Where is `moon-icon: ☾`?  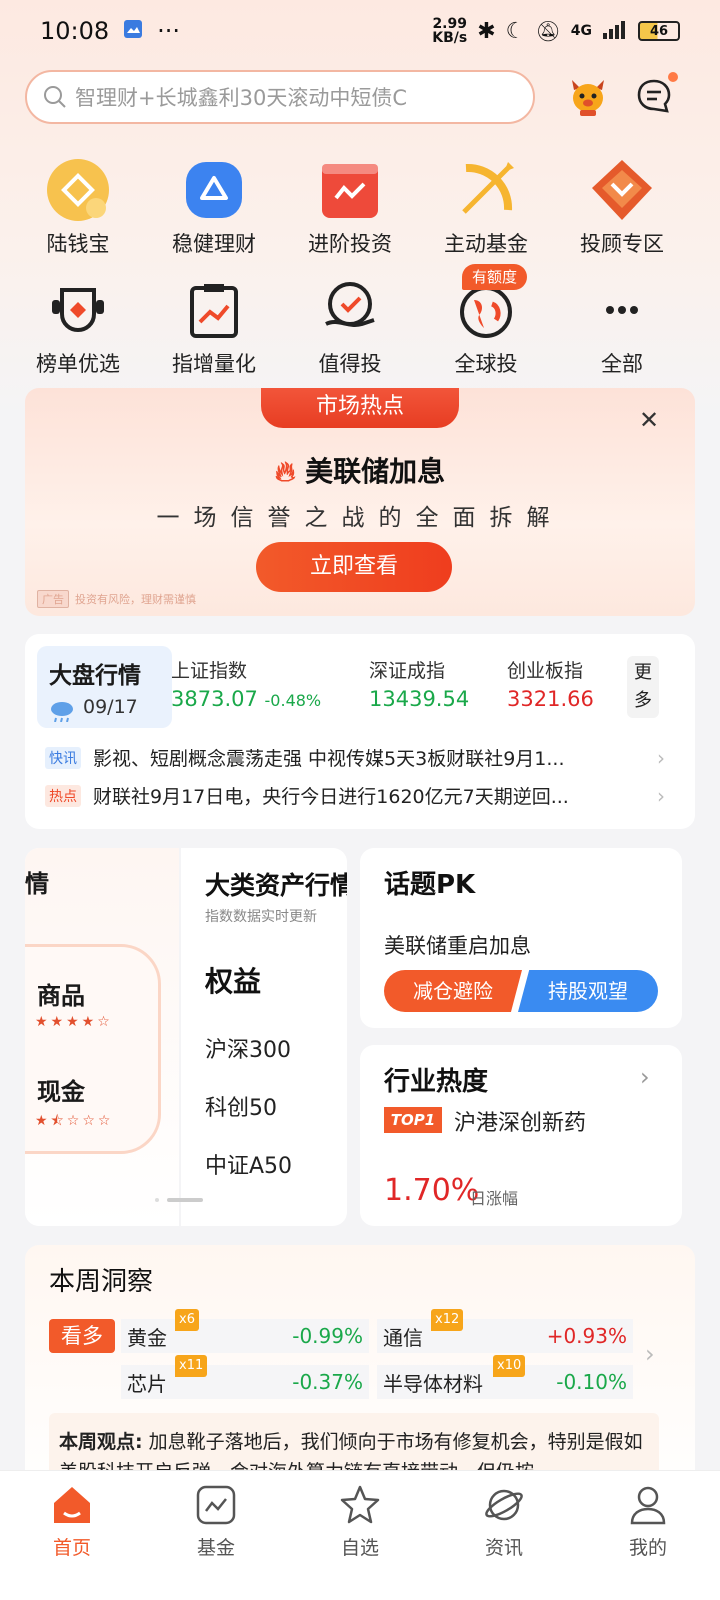 moon-icon: ☾ is located at coordinates (515, 31).